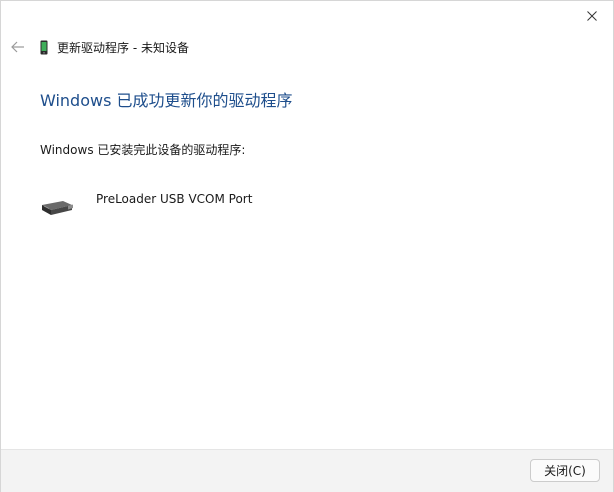 The height and width of the screenshot is (492, 614). Describe the element at coordinates (123, 47) in the screenshot. I see `window-title: 更新驱动程序 - 未知设备` at that location.